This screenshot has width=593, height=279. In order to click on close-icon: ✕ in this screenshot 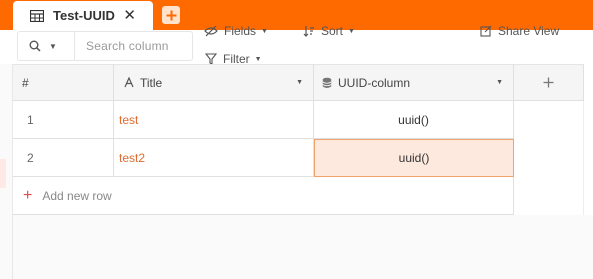, I will do `click(129, 15)`.